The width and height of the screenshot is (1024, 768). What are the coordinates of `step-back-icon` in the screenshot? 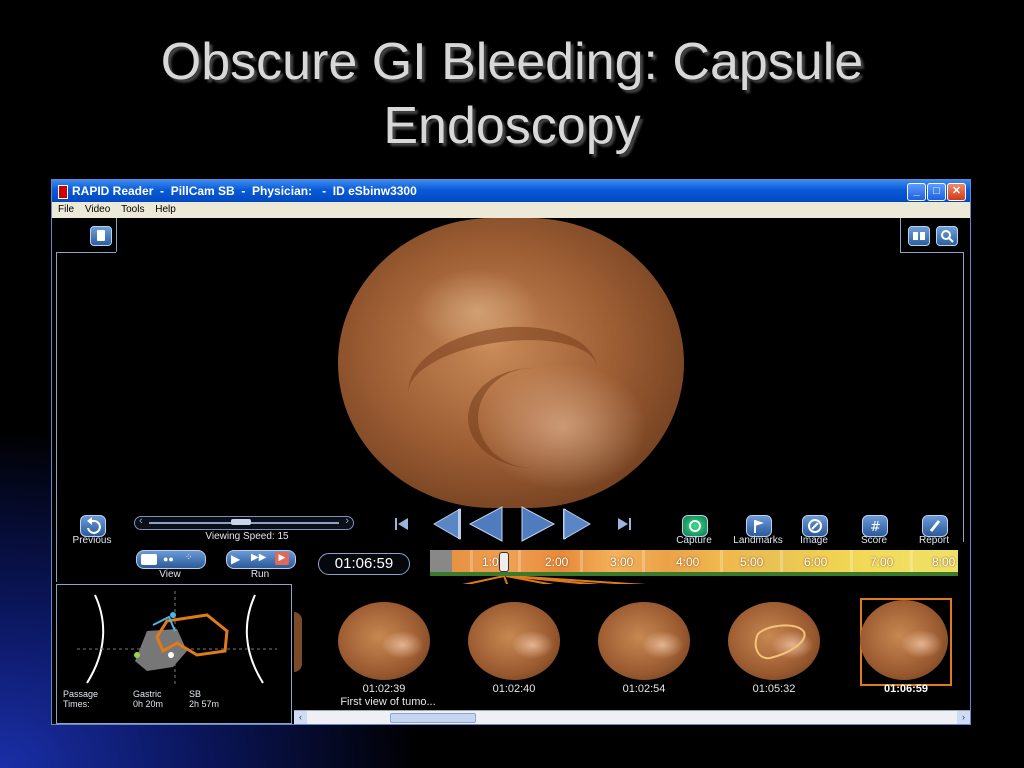 It's located at (447, 524).